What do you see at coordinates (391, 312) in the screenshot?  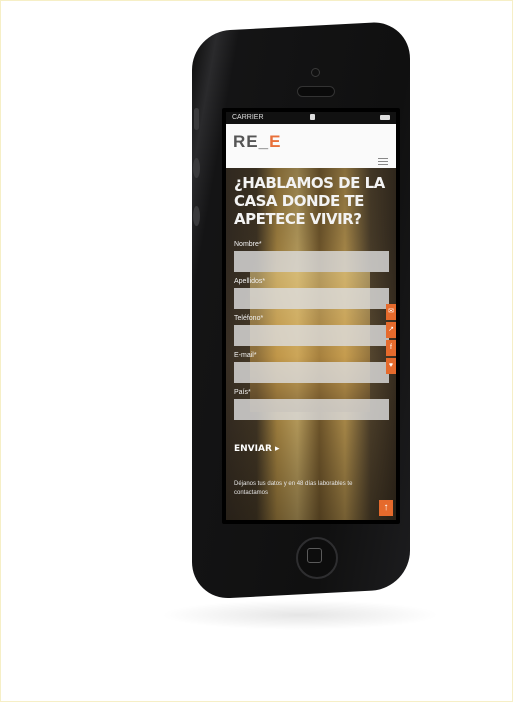 I see `mail-icon: ✉` at bounding box center [391, 312].